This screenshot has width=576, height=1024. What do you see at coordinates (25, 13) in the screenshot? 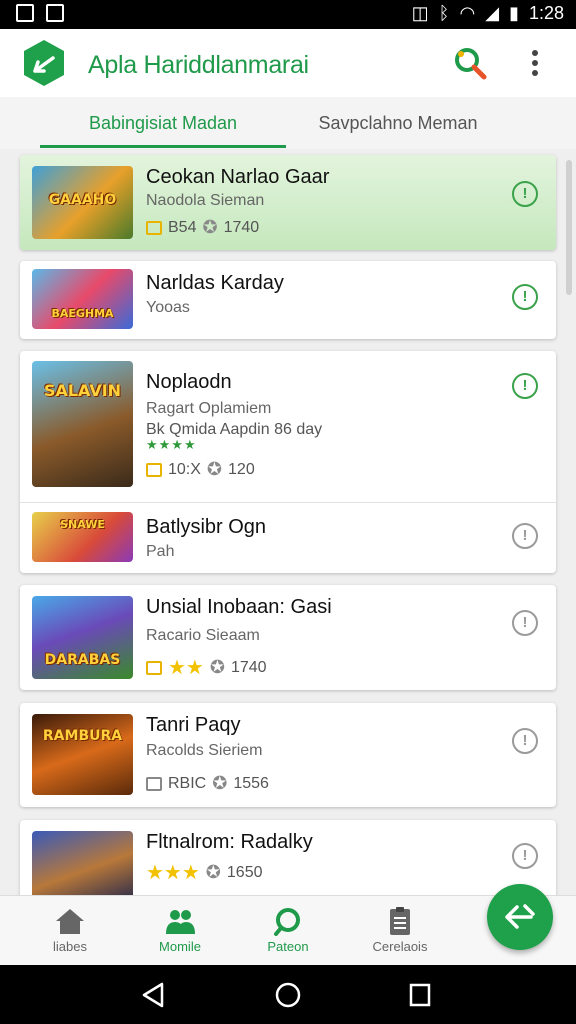
I see `image-icon` at bounding box center [25, 13].